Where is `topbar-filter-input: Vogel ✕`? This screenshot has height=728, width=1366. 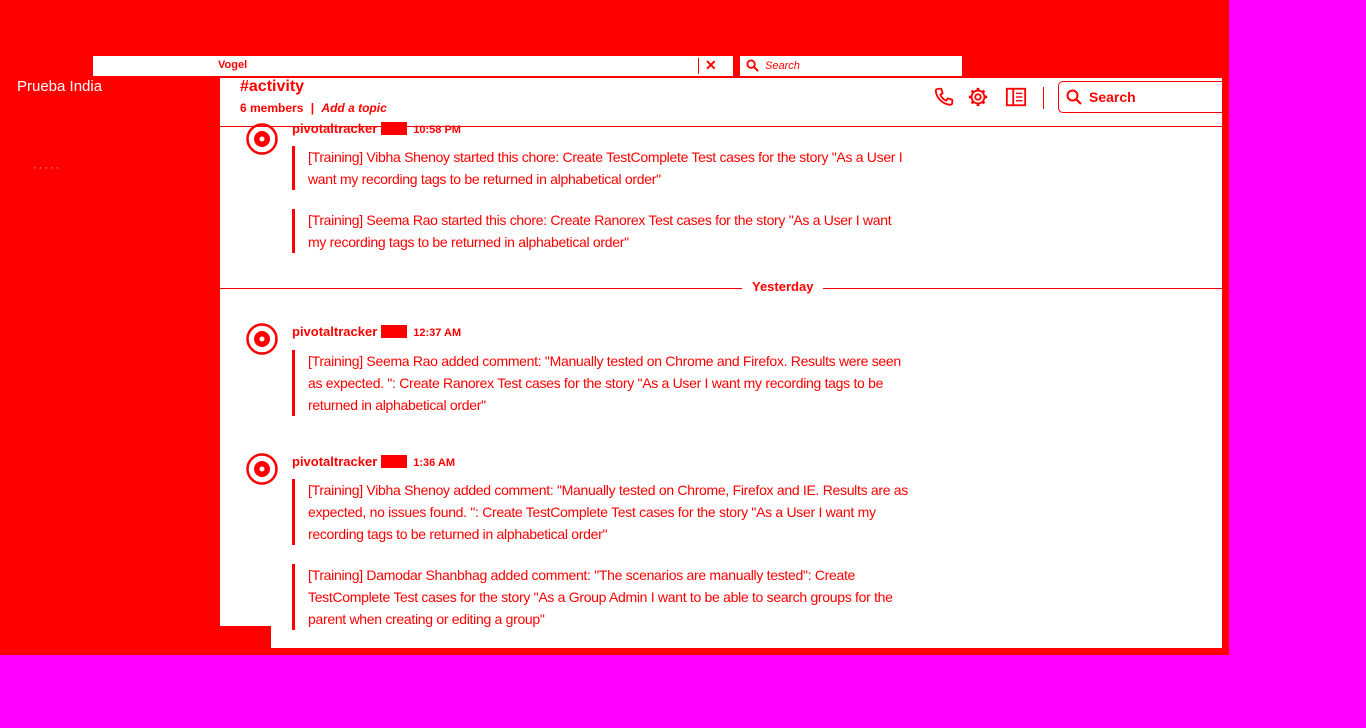 topbar-filter-input: Vogel ✕ is located at coordinates (413, 66).